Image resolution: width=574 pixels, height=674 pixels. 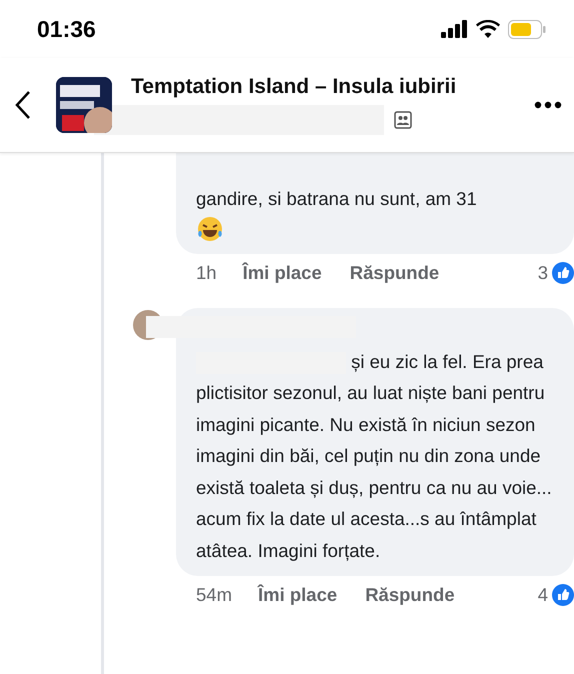 I want to click on wifi-icon, so click(x=488, y=29).